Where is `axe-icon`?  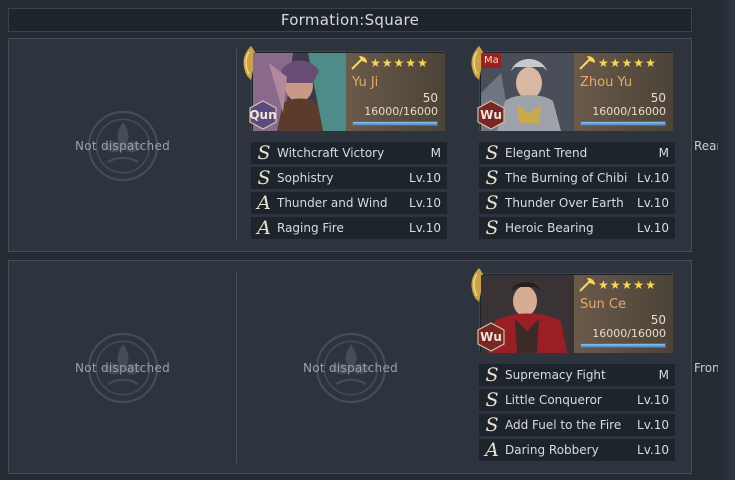
axe-icon is located at coordinates (359, 63).